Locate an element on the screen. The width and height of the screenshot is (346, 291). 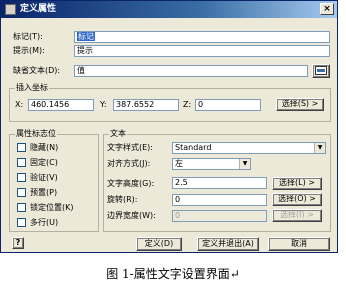
insert-field-button is located at coordinates (321, 71).